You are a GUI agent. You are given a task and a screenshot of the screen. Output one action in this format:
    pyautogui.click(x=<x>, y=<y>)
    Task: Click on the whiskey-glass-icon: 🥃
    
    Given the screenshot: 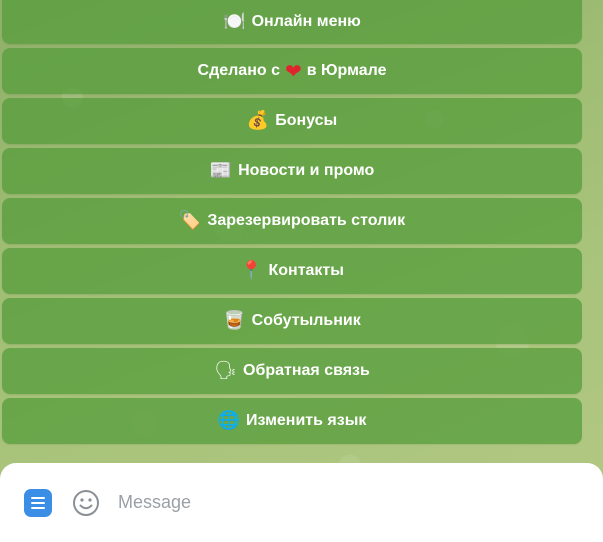 What is the action you would take?
    pyautogui.click(x=234, y=320)
    